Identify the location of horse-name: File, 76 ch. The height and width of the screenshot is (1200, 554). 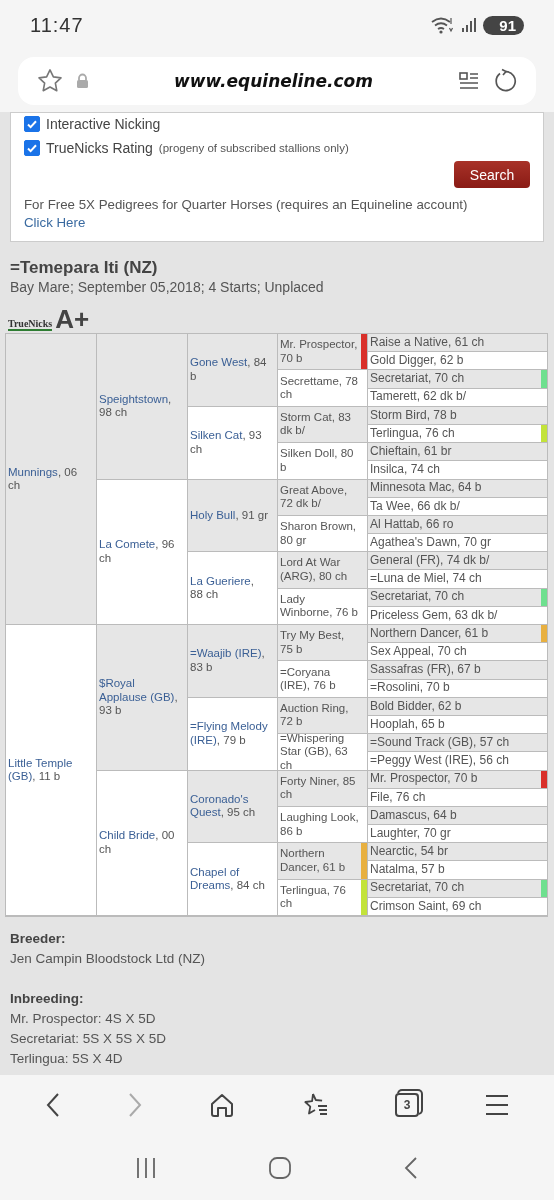
(398, 797).